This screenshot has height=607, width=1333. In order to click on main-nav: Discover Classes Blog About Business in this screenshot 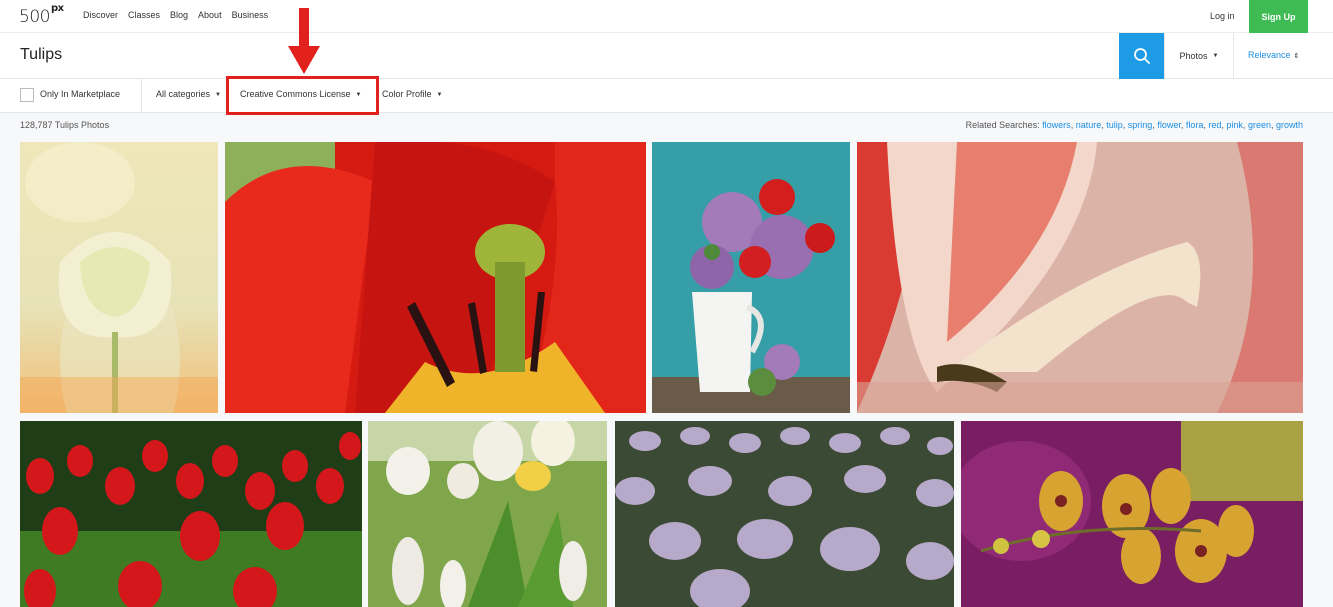, I will do `click(175, 15)`.